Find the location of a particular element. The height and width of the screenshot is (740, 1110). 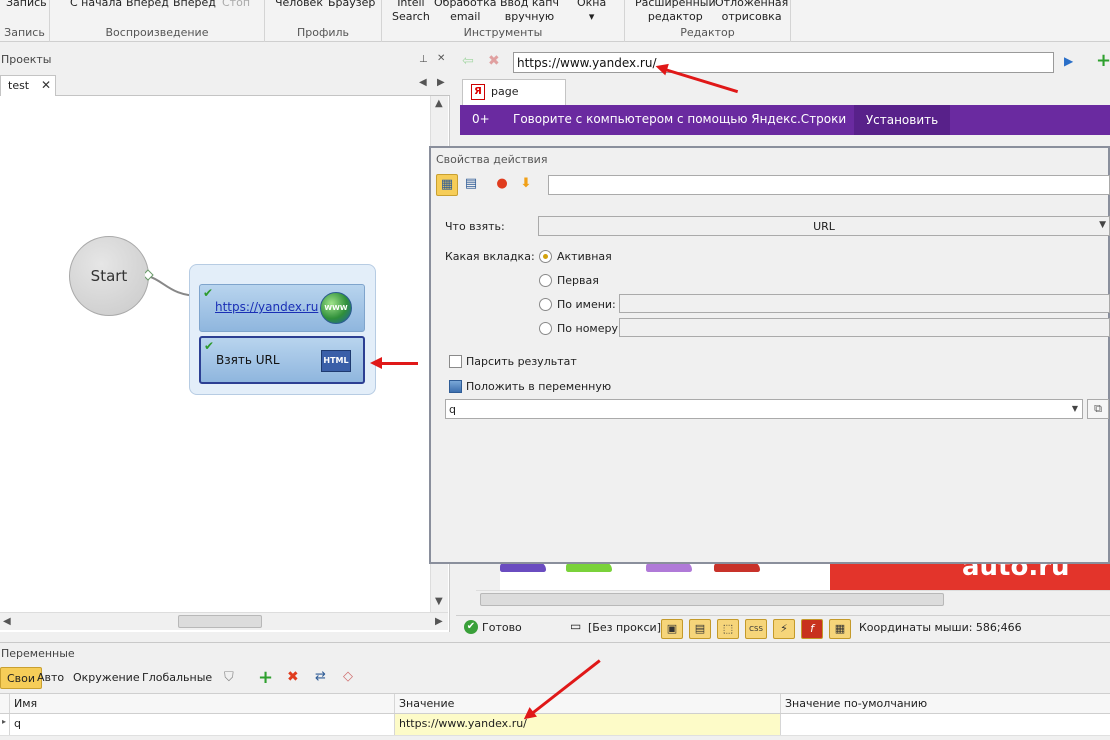

advanced-editor-button: Расширенный редактор is located at coordinates (675, 12).